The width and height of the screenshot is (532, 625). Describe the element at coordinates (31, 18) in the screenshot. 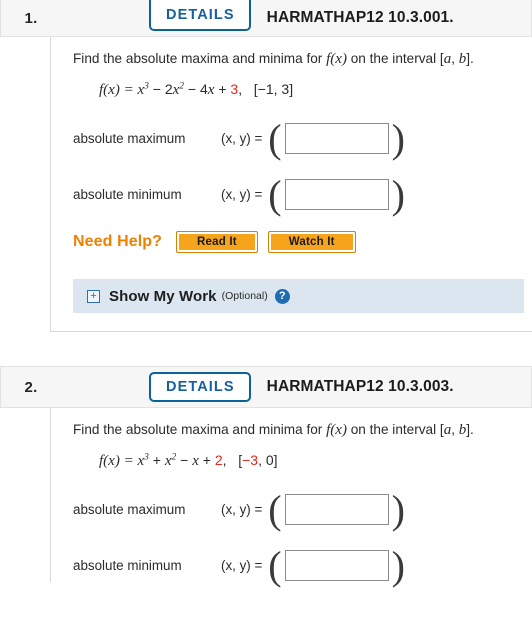

I see `question-number: 1.` at that location.